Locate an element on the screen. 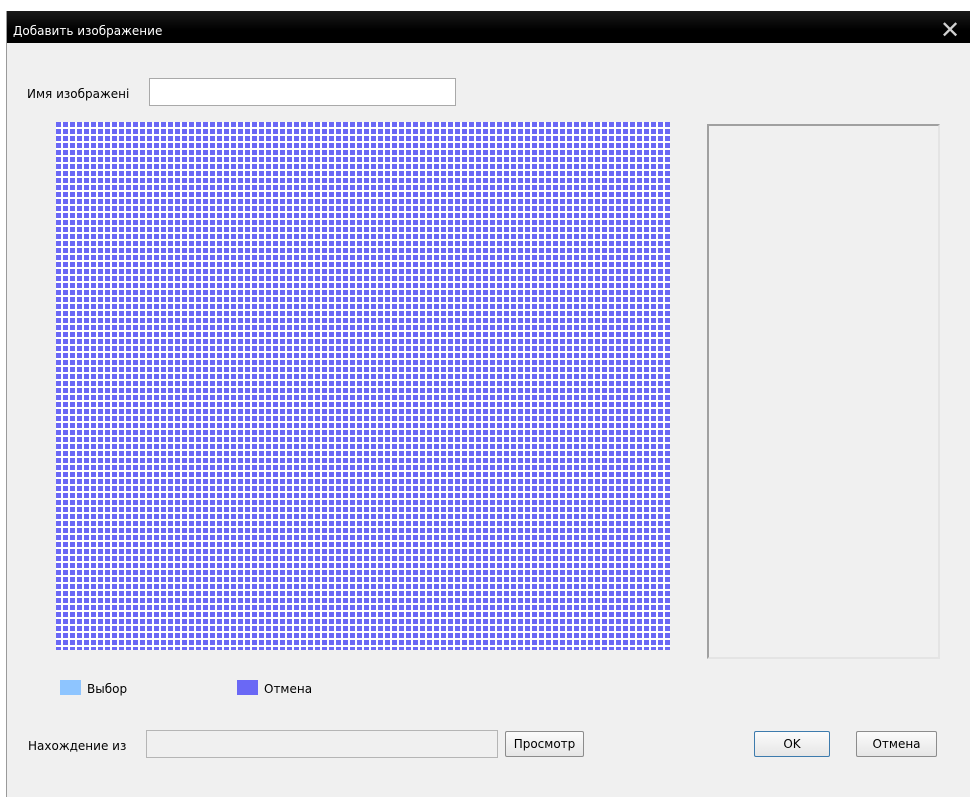  cancel-legend-label: Отмена is located at coordinates (288, 689).